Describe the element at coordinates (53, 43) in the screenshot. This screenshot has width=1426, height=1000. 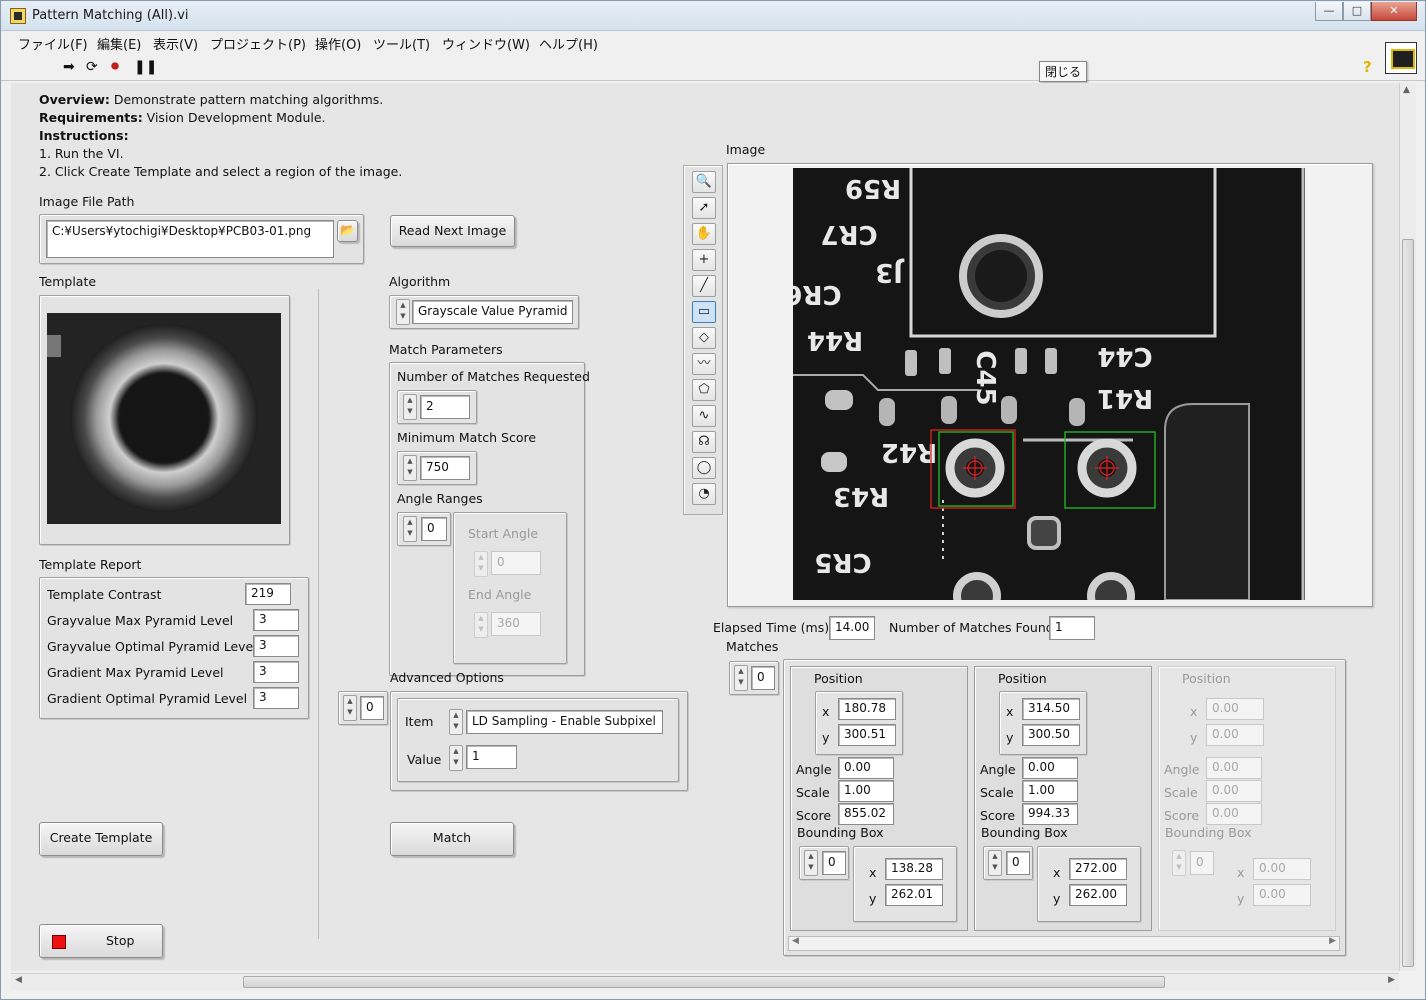
I see `menu-file: ファイル(F)` at that location.